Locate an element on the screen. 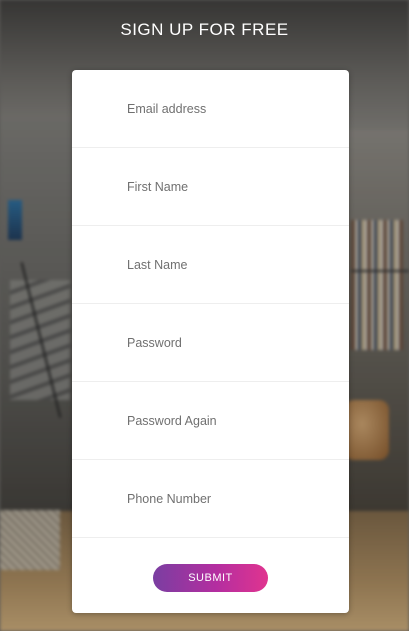 This screenshot has height=631, width=409. password-field-row is located at coordinates (210, 343).